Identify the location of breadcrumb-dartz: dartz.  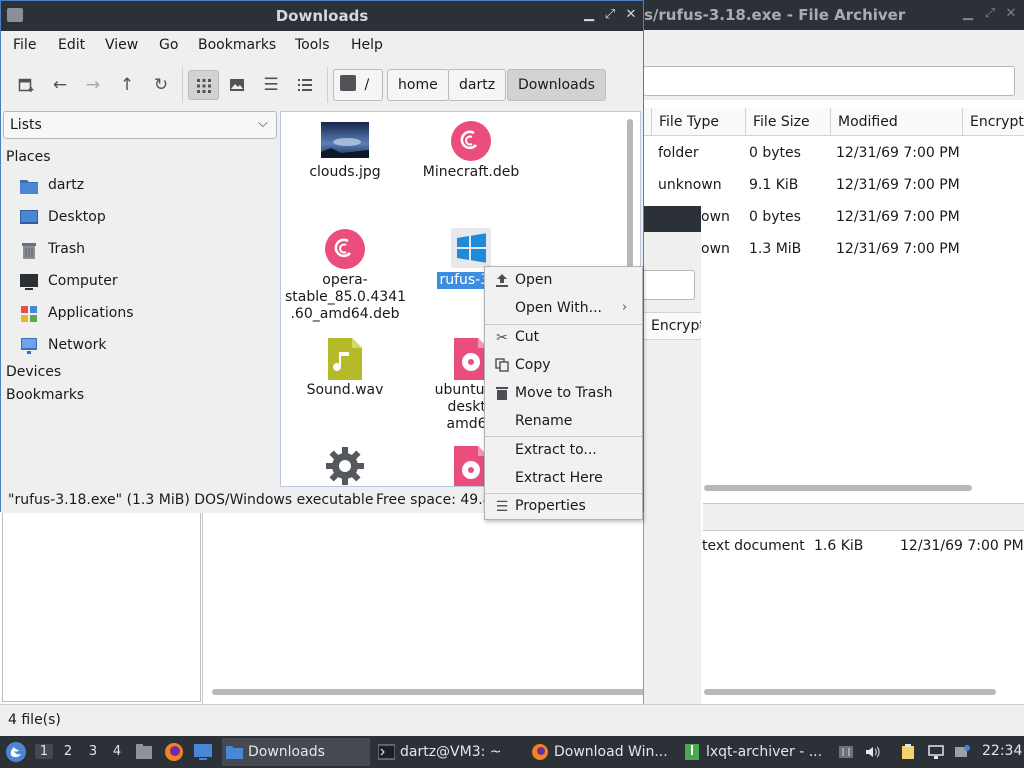
(477, 85).